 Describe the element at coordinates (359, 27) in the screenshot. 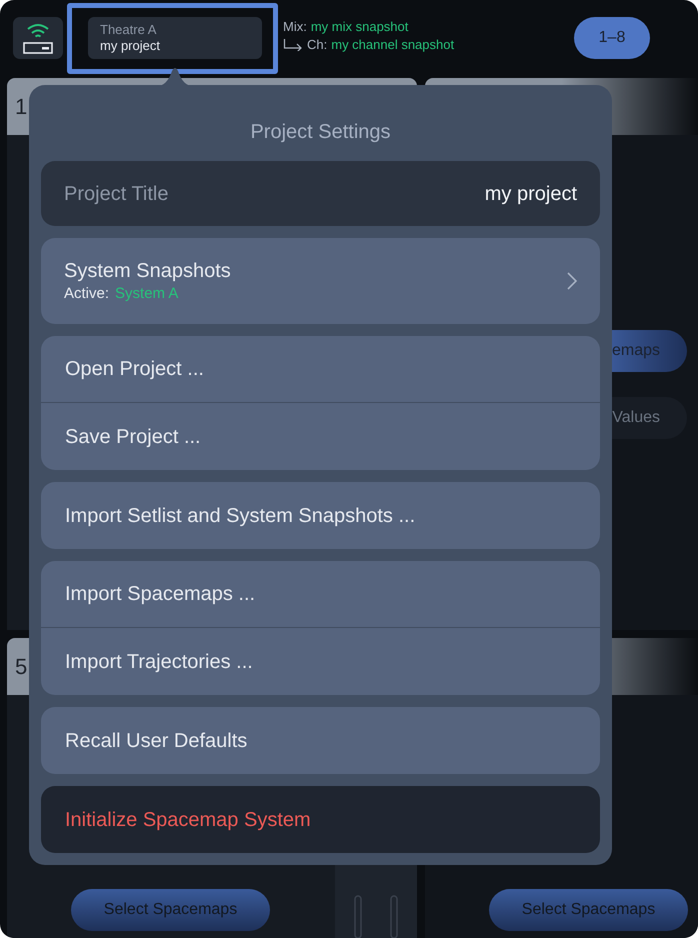

I see `mix-snapshot: my mix snapshot` at that location.